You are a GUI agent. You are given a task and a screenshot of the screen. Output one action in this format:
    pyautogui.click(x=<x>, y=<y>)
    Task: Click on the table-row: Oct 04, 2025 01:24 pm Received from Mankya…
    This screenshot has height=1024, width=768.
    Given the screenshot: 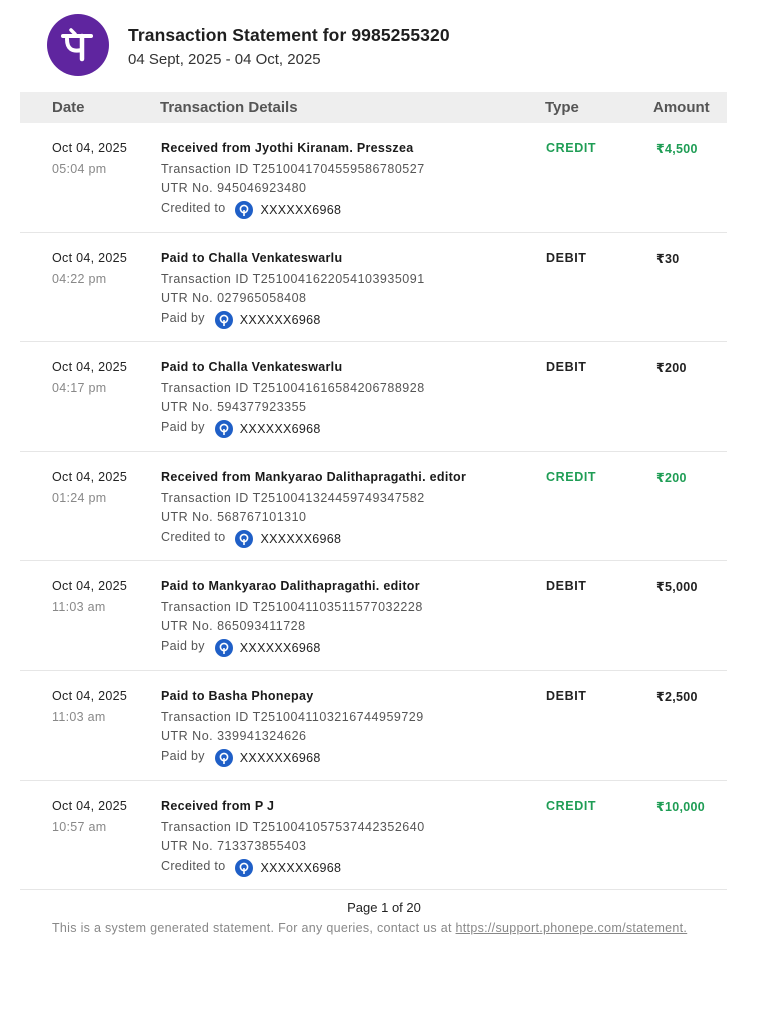 What is the action you would take?
    pyautogui.click(x=373, y=507)
    